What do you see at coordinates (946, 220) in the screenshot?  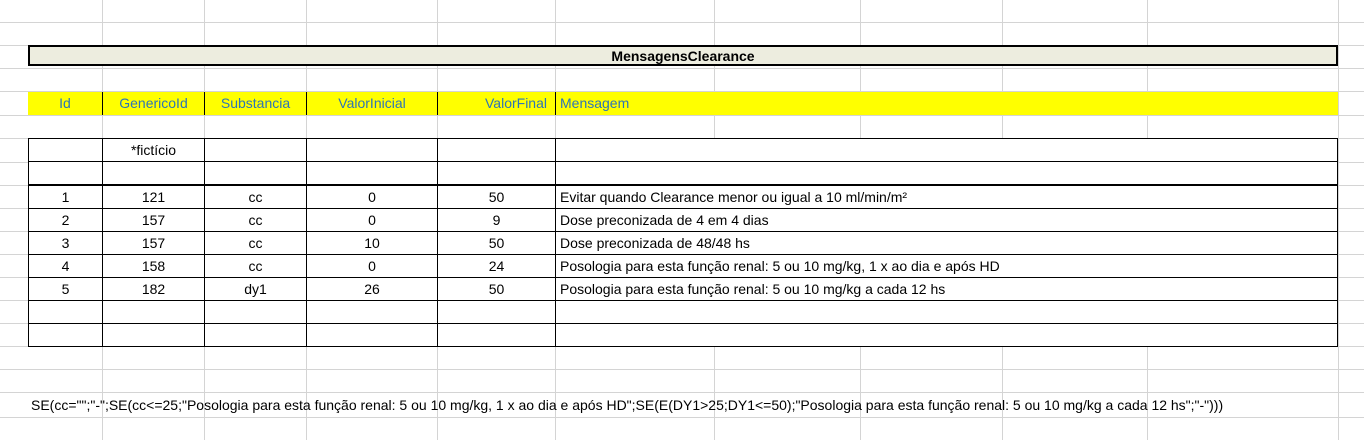 I see `mensagem-cell: Dose preconizada de 4 em 4 dias` at bounding box center [946, 220].